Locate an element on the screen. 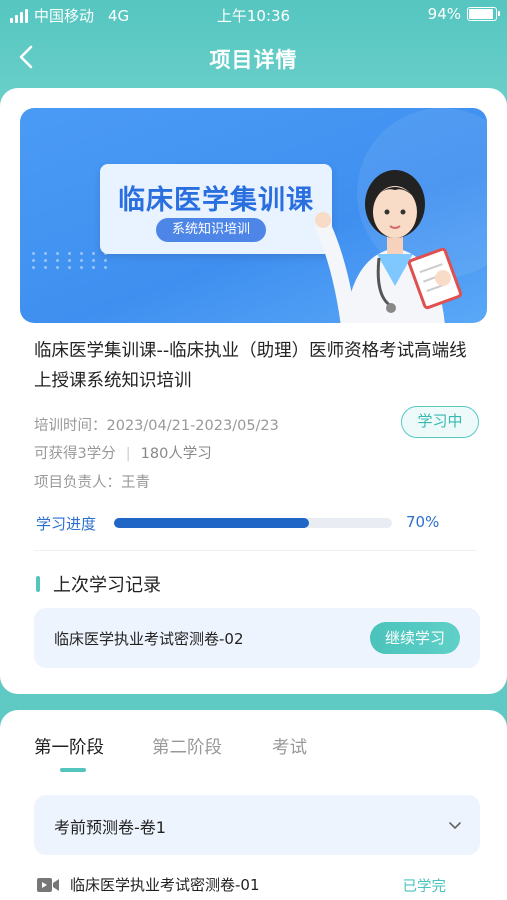 The height and width of the screenshot is (900, 507). tab-exam: 考试 is located at coordinates (289, 746).